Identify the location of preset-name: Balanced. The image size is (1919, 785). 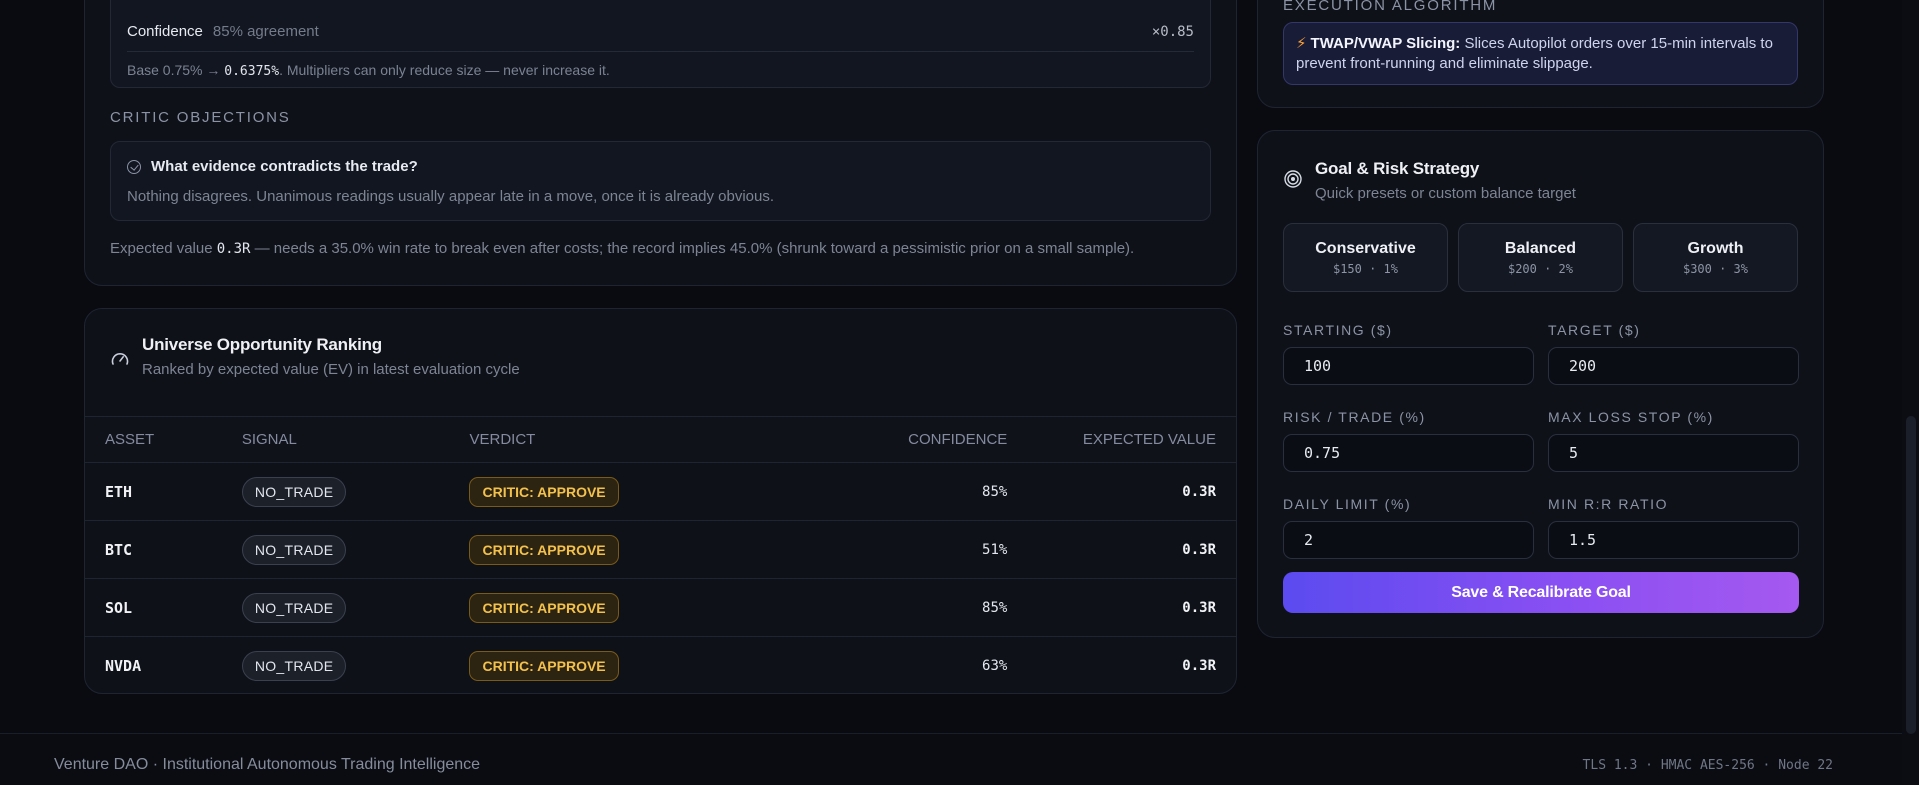
(1540, 248).